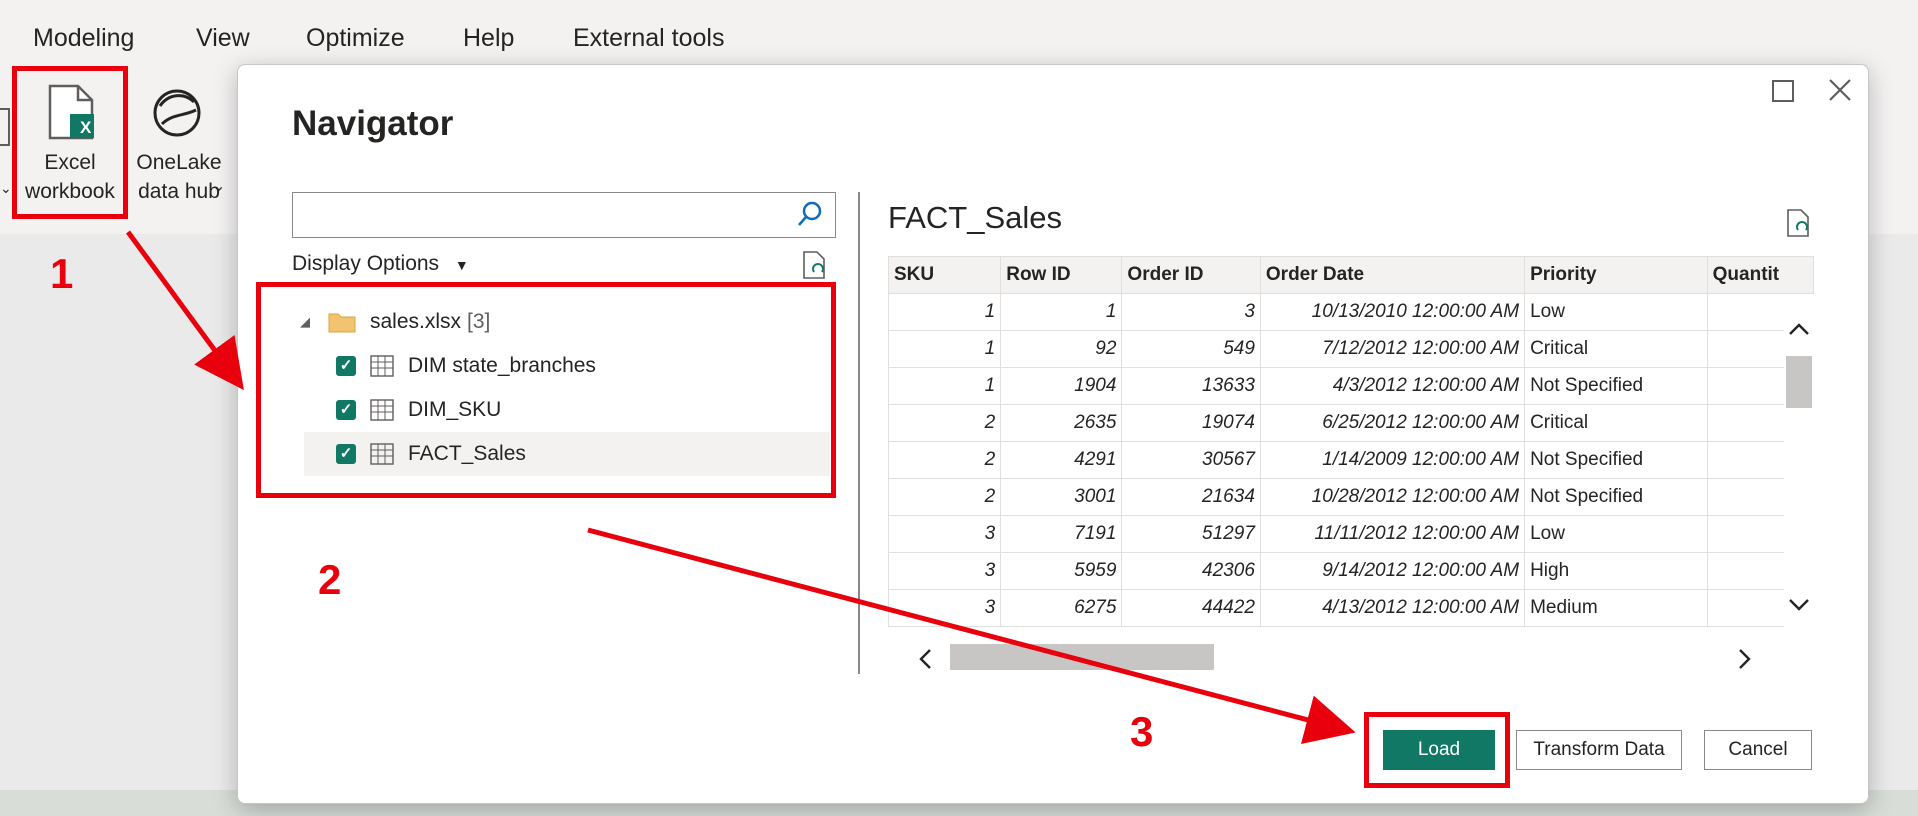  I want to click on menu-help: Help, so click(488, 38).